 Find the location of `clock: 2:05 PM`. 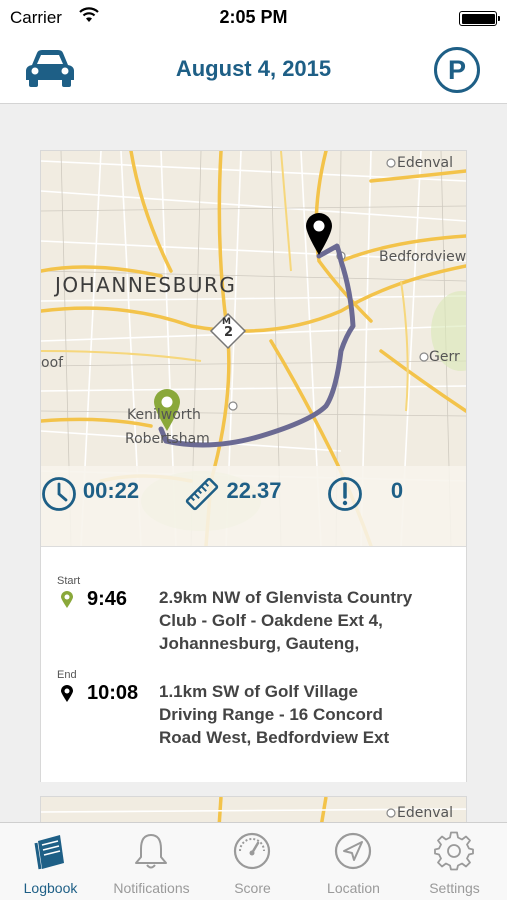

clock: 2:05 PM is located at coordinates (253, 17).